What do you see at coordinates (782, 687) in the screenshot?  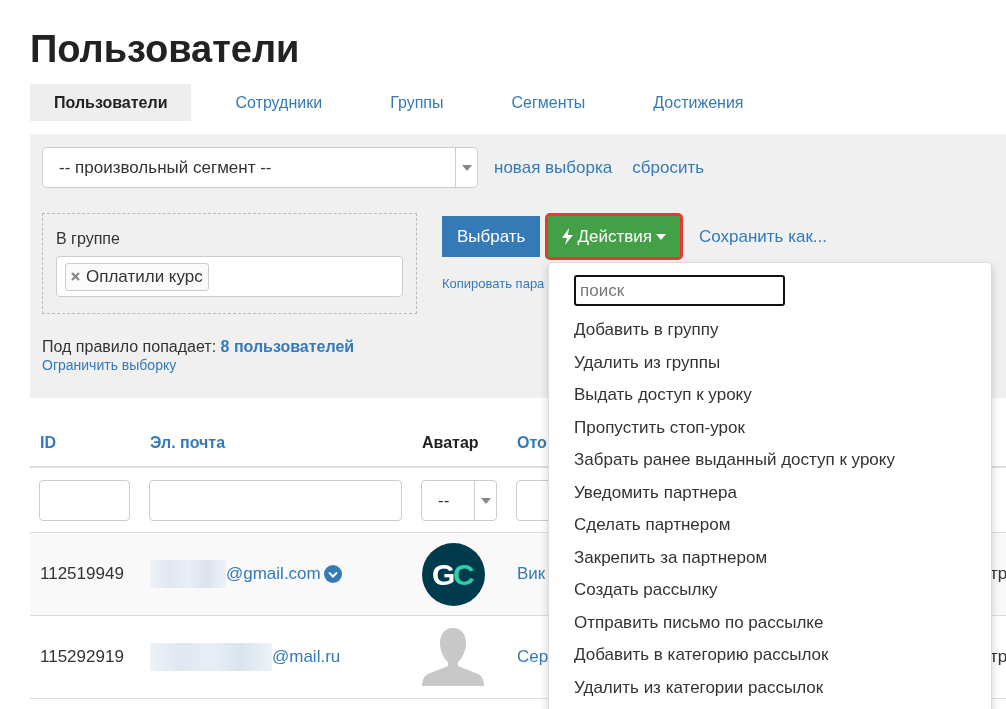 I see `menu-item: Удалить из категории рассылок` at bounding box center [782, 687].